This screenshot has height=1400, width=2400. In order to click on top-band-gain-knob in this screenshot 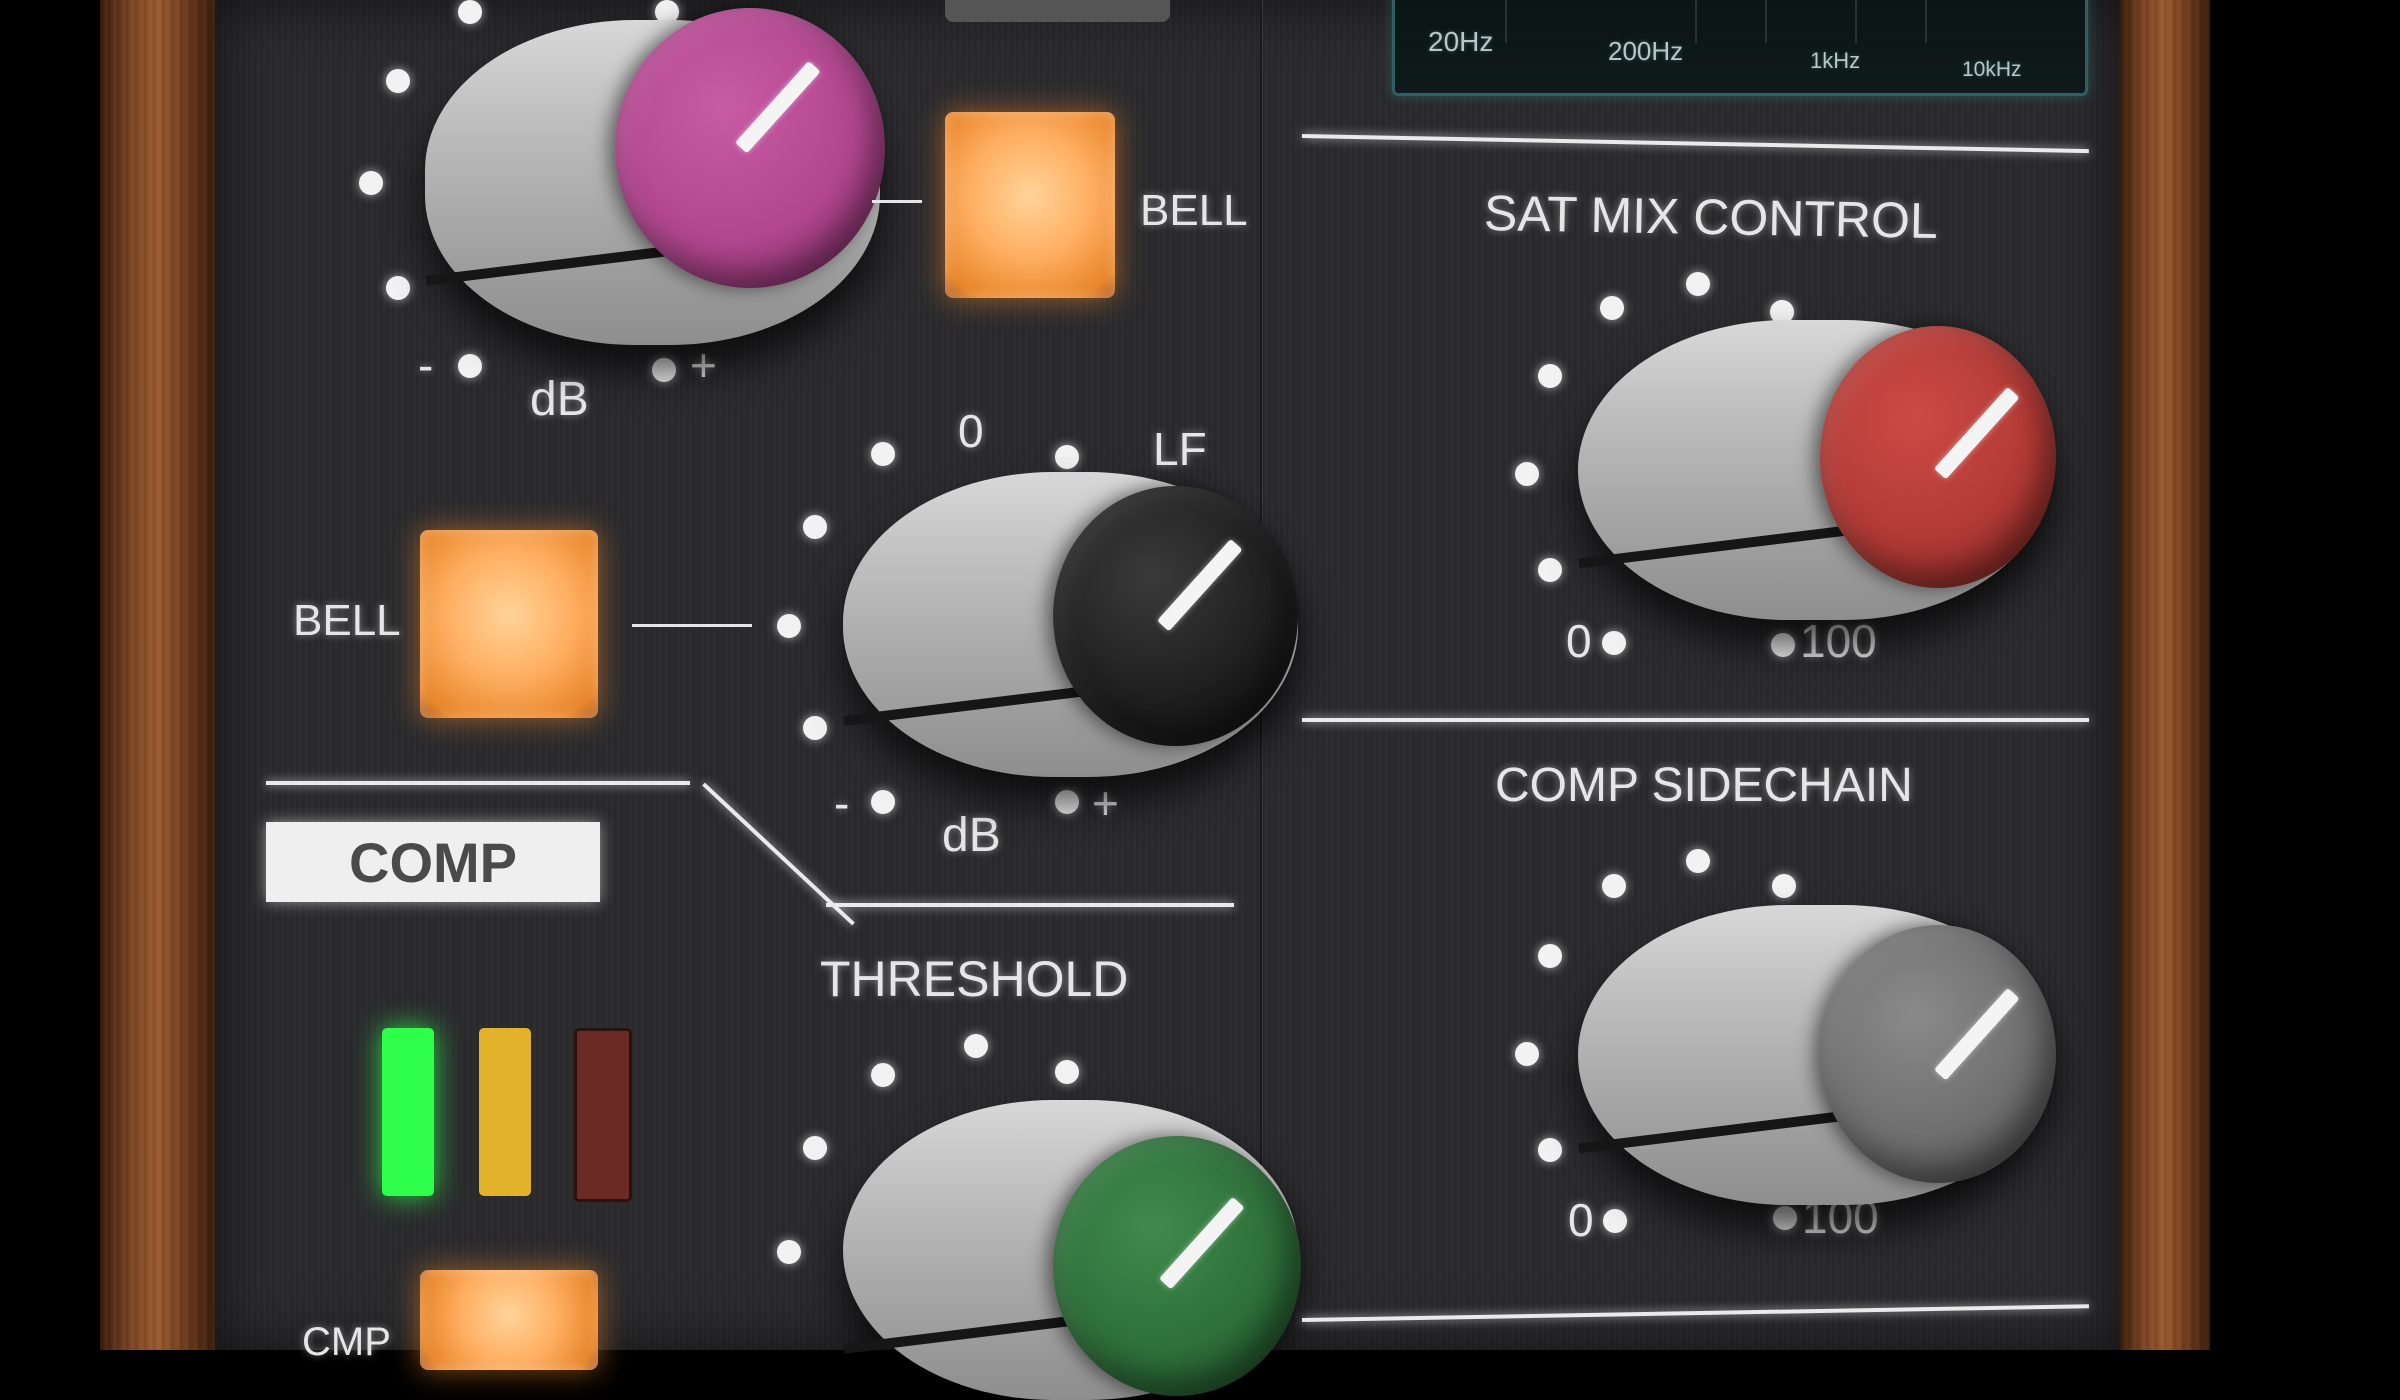, I will do `click(655, 176)`.